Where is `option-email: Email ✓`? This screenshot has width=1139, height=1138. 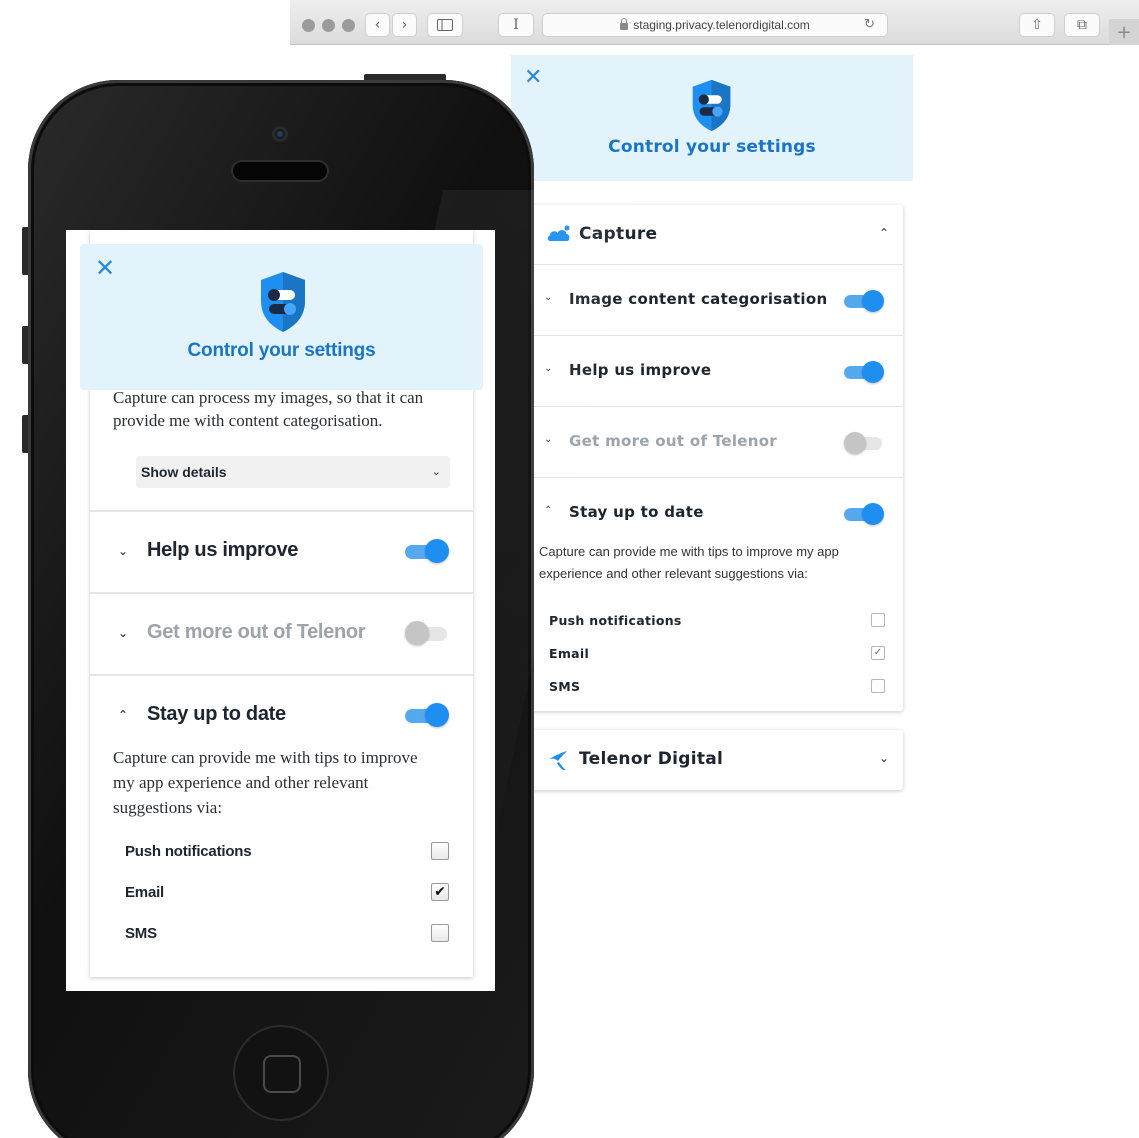
option-email: Email ✓ is located at coordinates (717, 654).